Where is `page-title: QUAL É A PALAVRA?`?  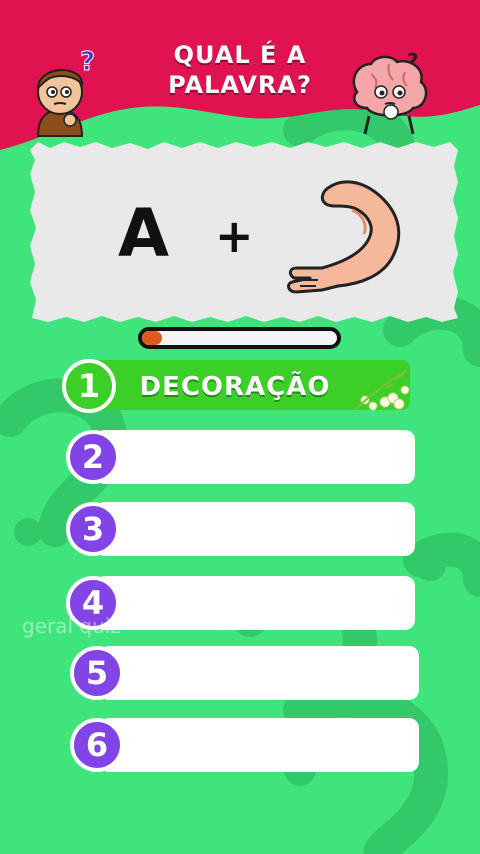 page-title: QUAL É A PALAVRA? is located at coordinates (240, 70).